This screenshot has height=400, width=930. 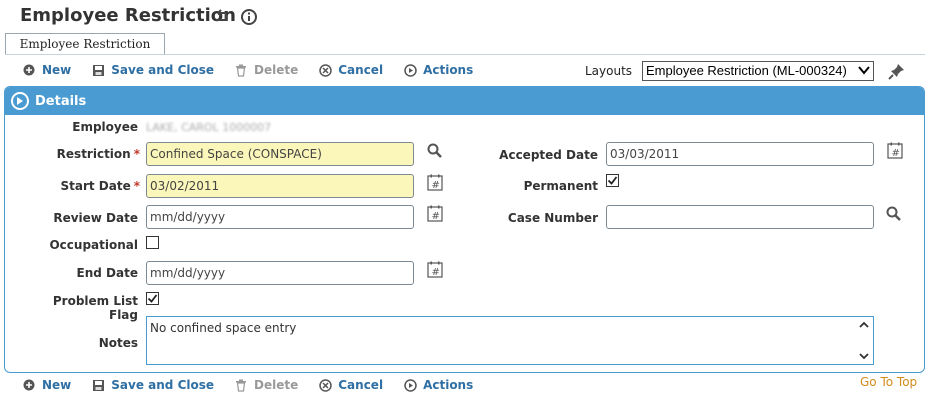 I want to click on accepted-date-field: 03/03/2011, so click(x=740, y=154).